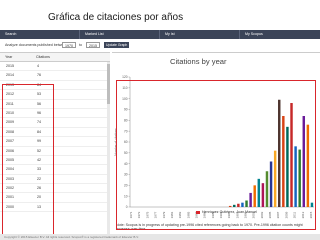  I want to click on table-row: 2015 4, so click(55, 67).